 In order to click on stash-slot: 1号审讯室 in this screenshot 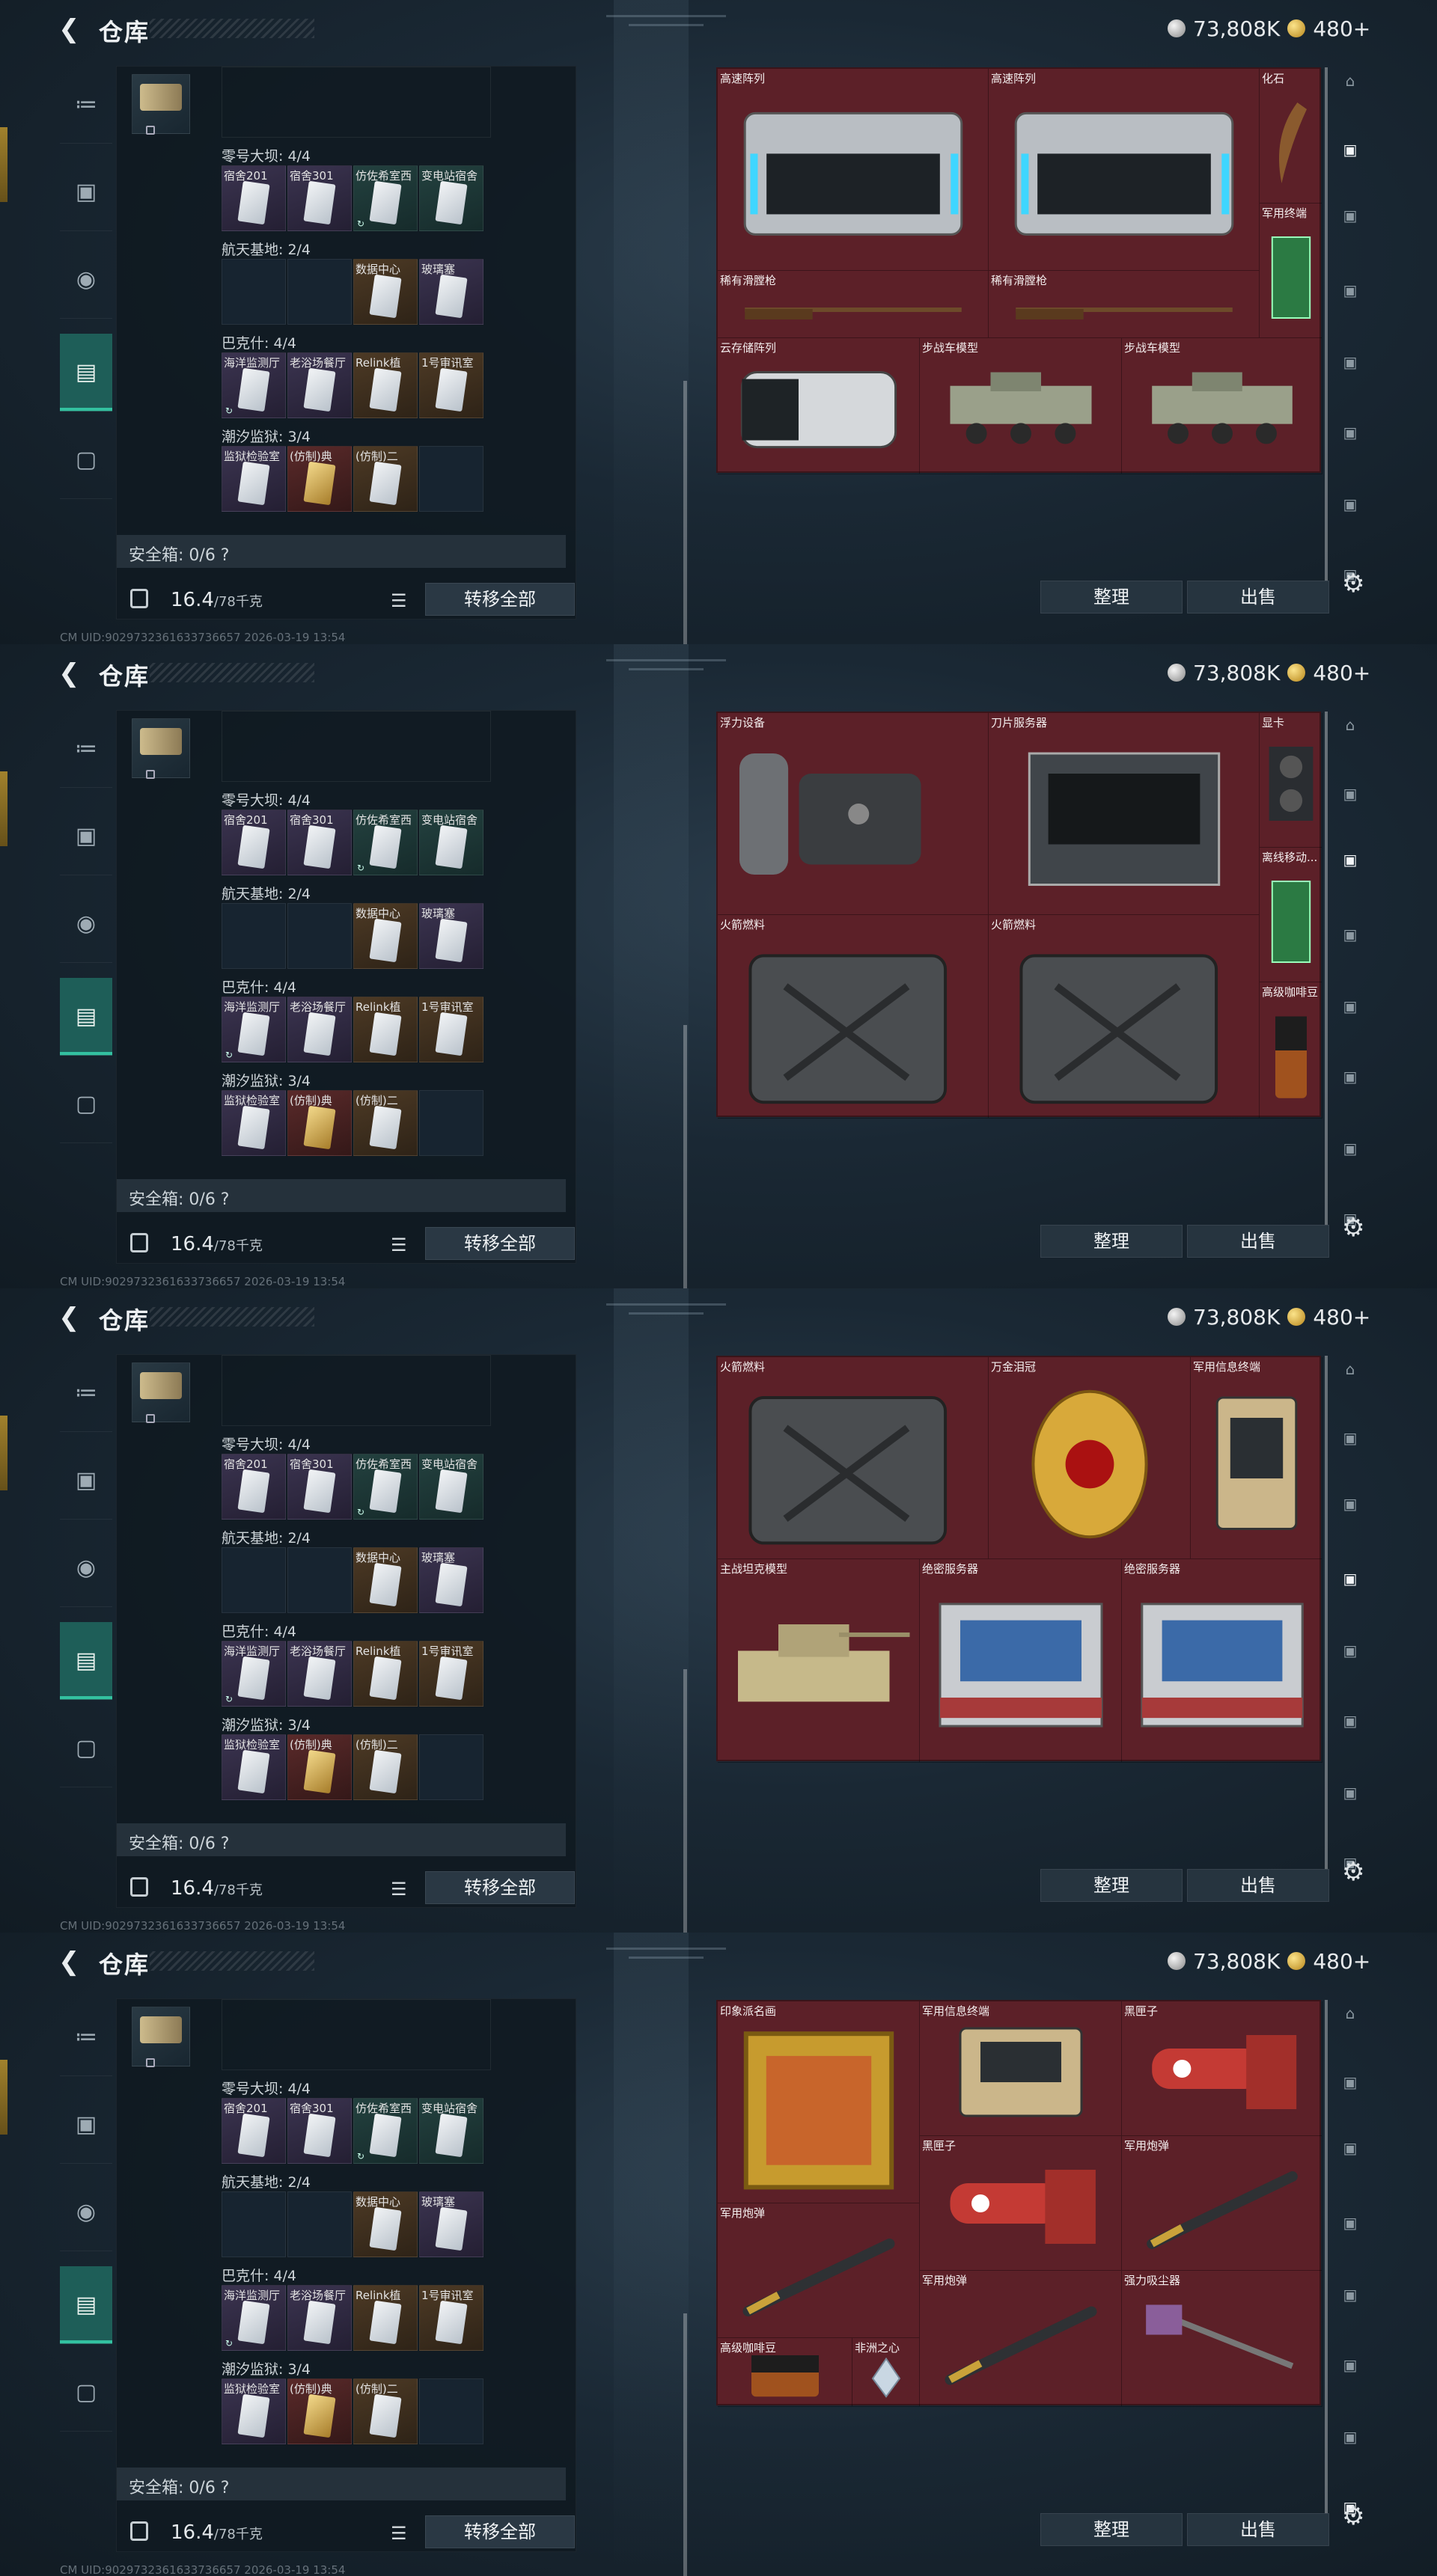, I will do `click(451, 2318)`.